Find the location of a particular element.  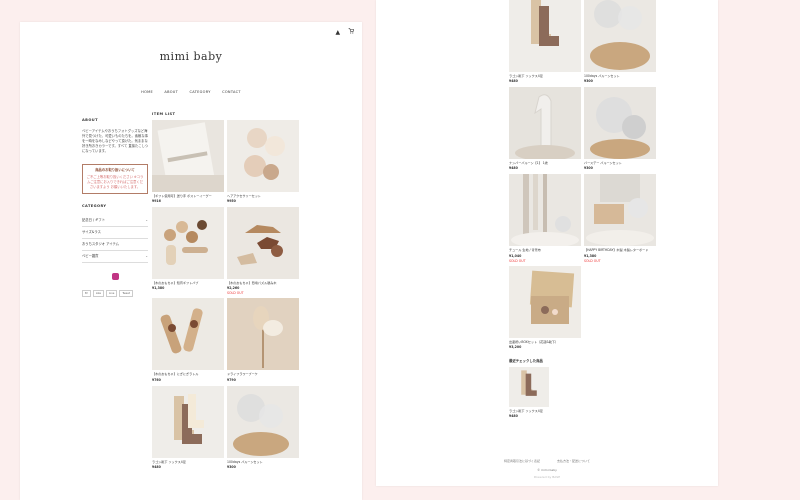

product-name: 【木のおもちゃ】にぎにぎラトル is located at coordinates (188, 374).